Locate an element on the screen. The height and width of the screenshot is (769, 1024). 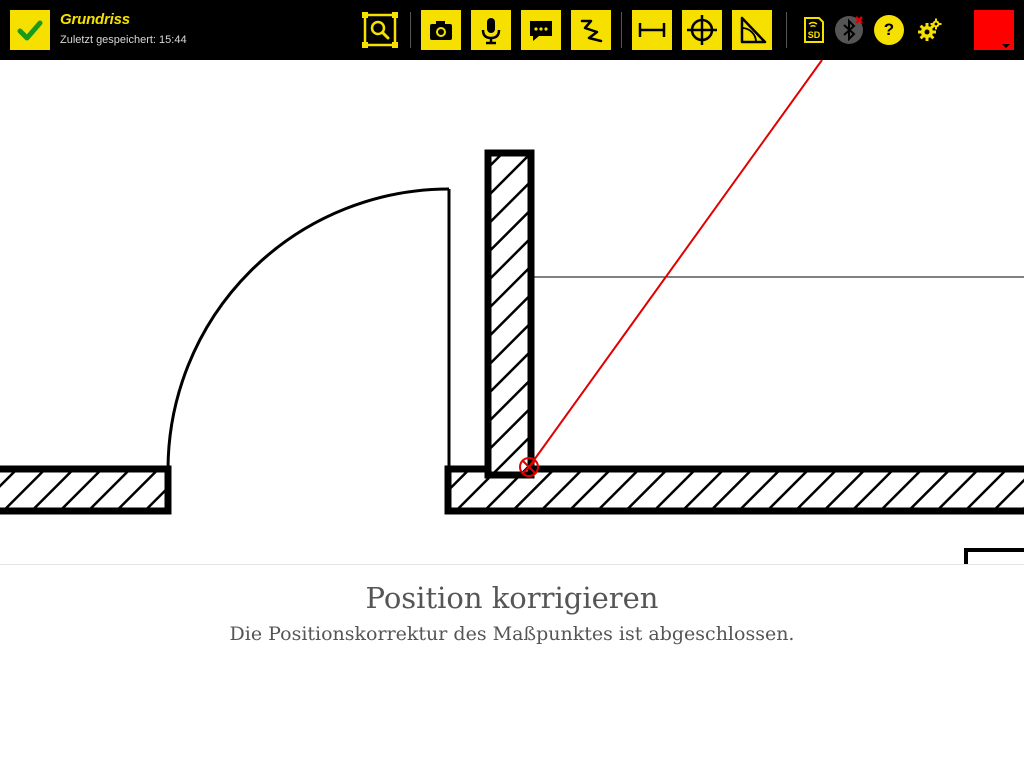
zoom-fit-icon is located at coordinates (380, 30).